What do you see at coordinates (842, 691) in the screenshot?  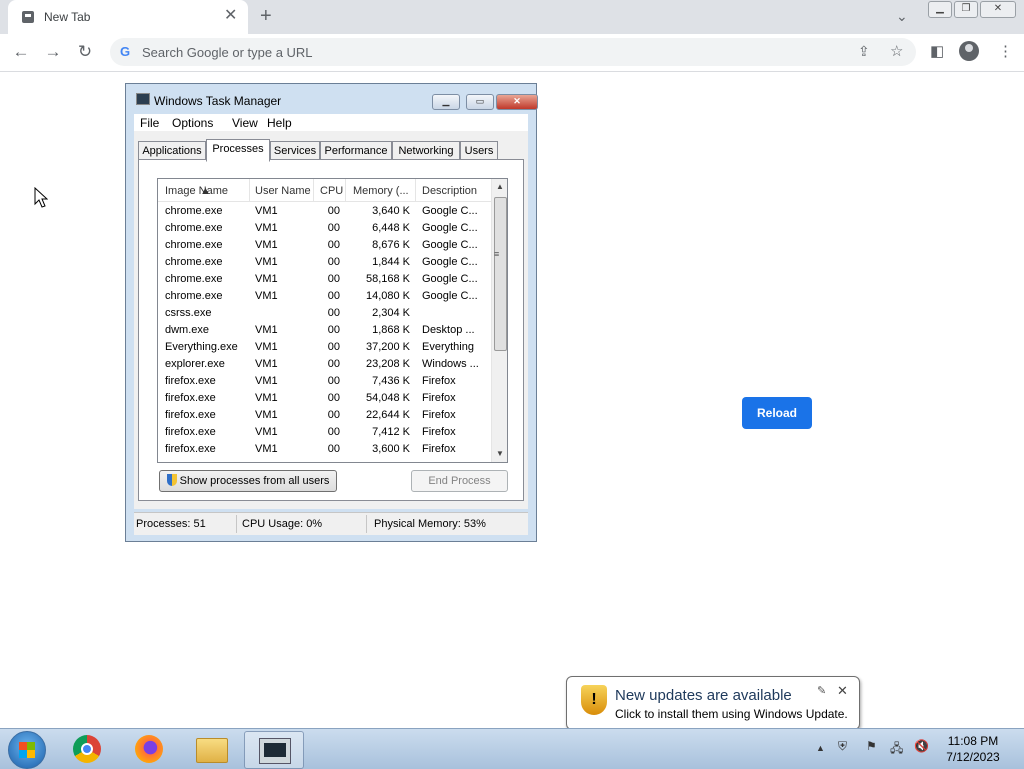 I see `notification-close-icon: ✕` at bounding box center [842, 691].